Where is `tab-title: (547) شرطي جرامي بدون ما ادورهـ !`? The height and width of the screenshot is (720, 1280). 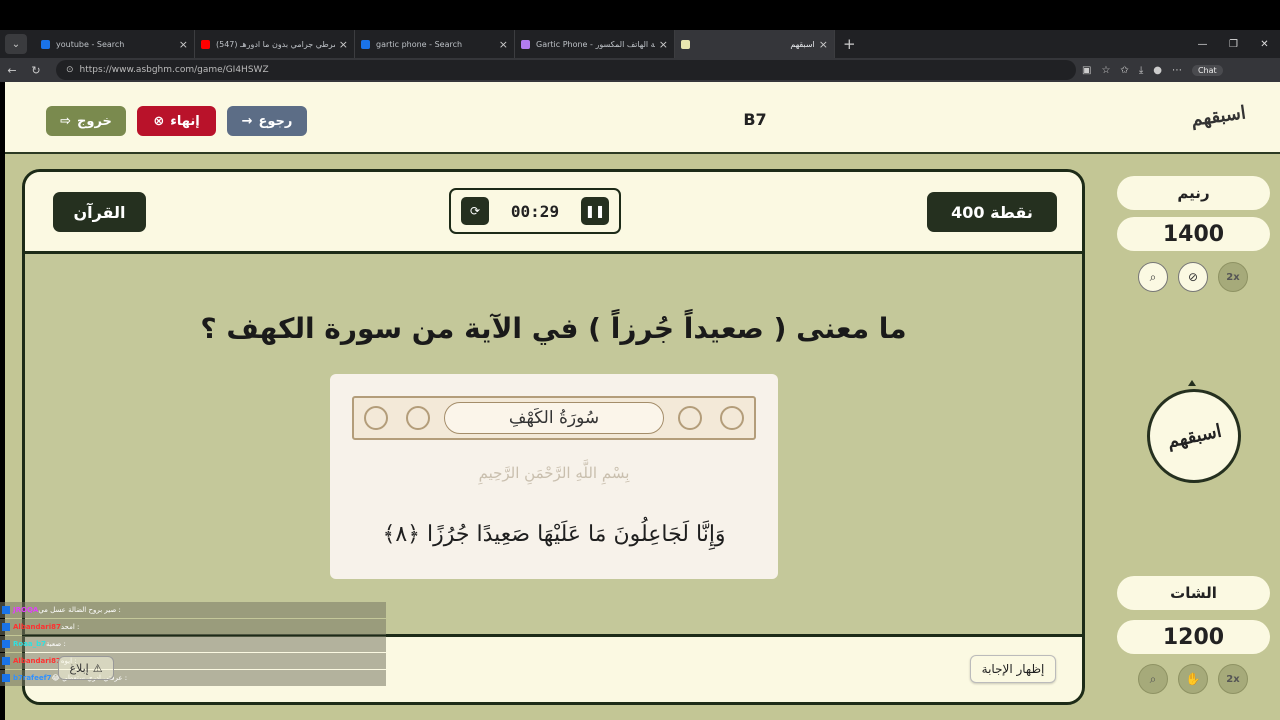
tab-title: (547) شرطي جرامي بدون ما ادورهـ ! is located at coordinates (275, 44).